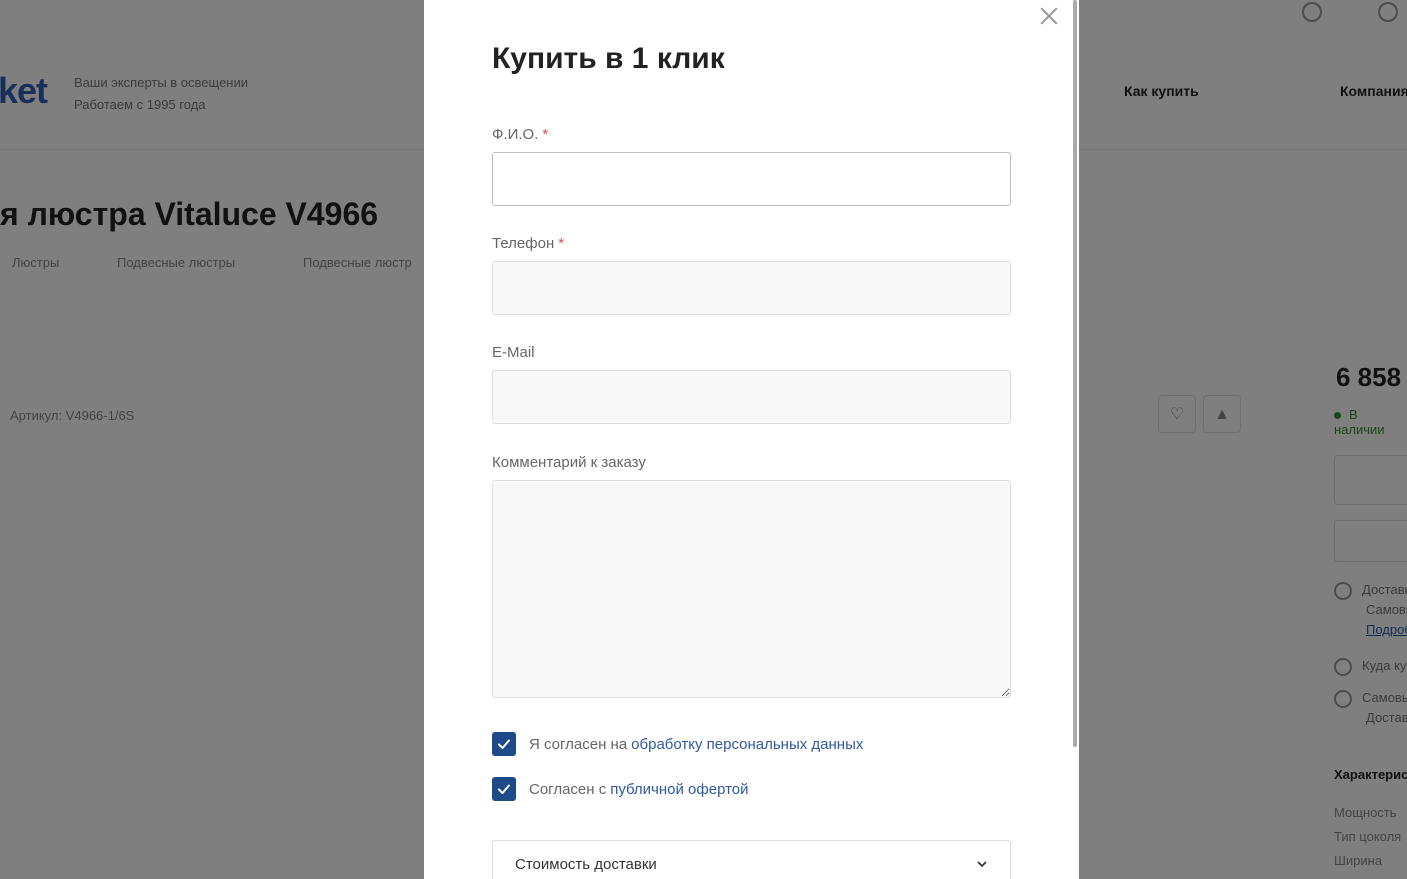 The width and height of the screenshot is (1407, 879). I want to click on phone-label: Телефон *, so click(528, 243).